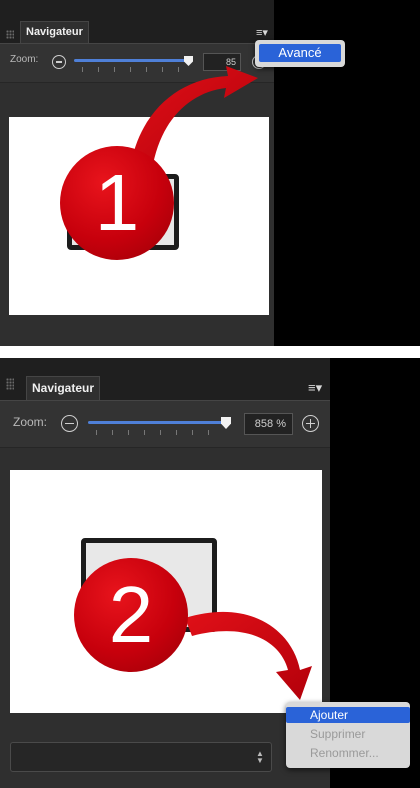  Describe the element at coordinates (117, 203) in the screenshot. I see `step-1-badge: 1` at that location.